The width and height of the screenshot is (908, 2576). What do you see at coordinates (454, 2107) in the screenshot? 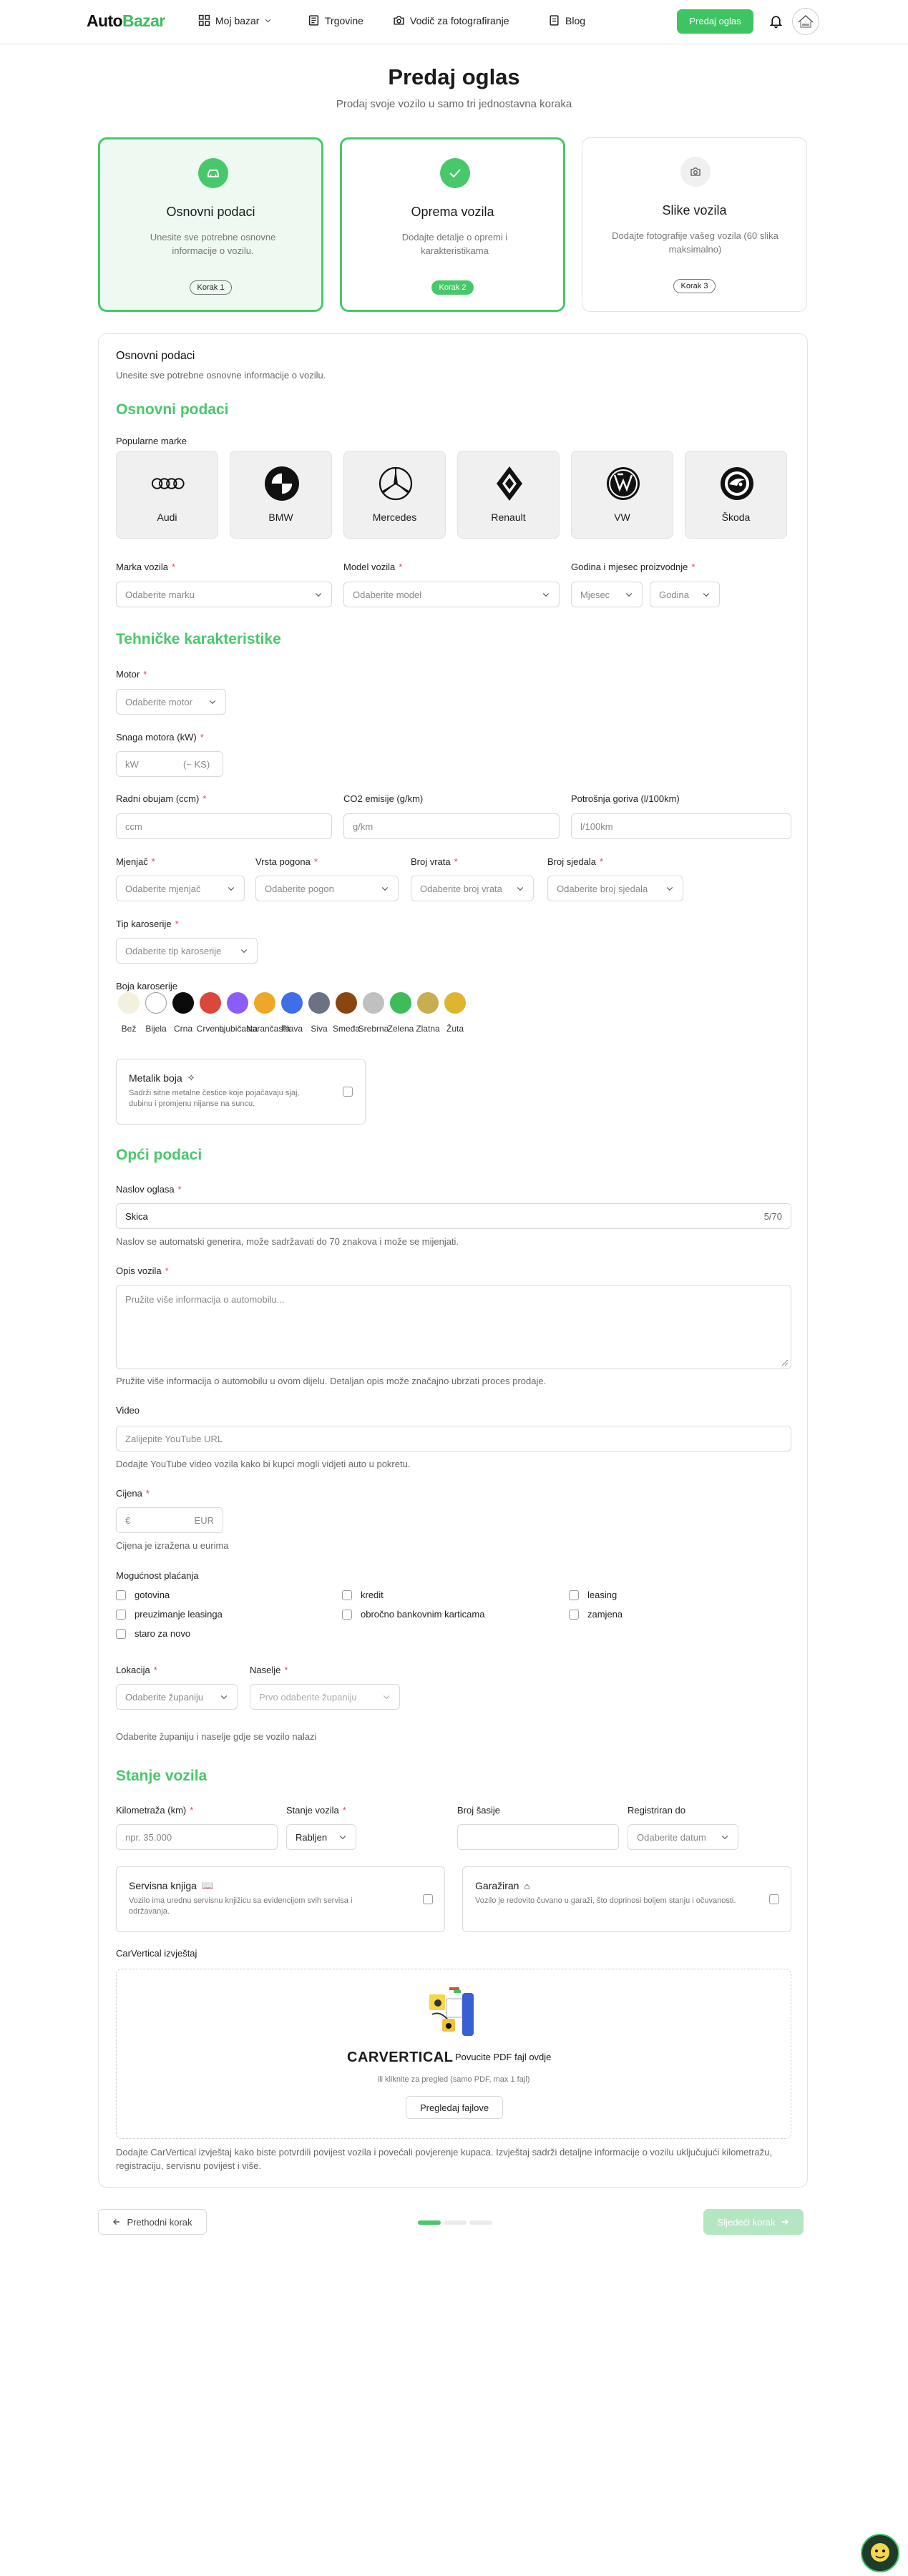
I see `browse-files-button: Pregledaj fajlove` at bounding box center [454, 2107].